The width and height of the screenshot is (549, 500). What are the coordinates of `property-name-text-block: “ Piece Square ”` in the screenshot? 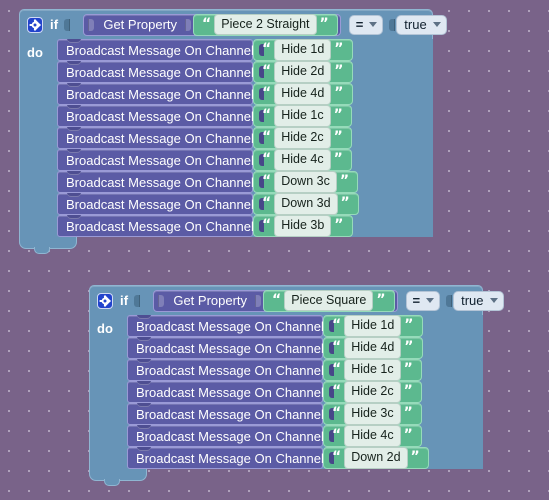 It's located at (329, 300).